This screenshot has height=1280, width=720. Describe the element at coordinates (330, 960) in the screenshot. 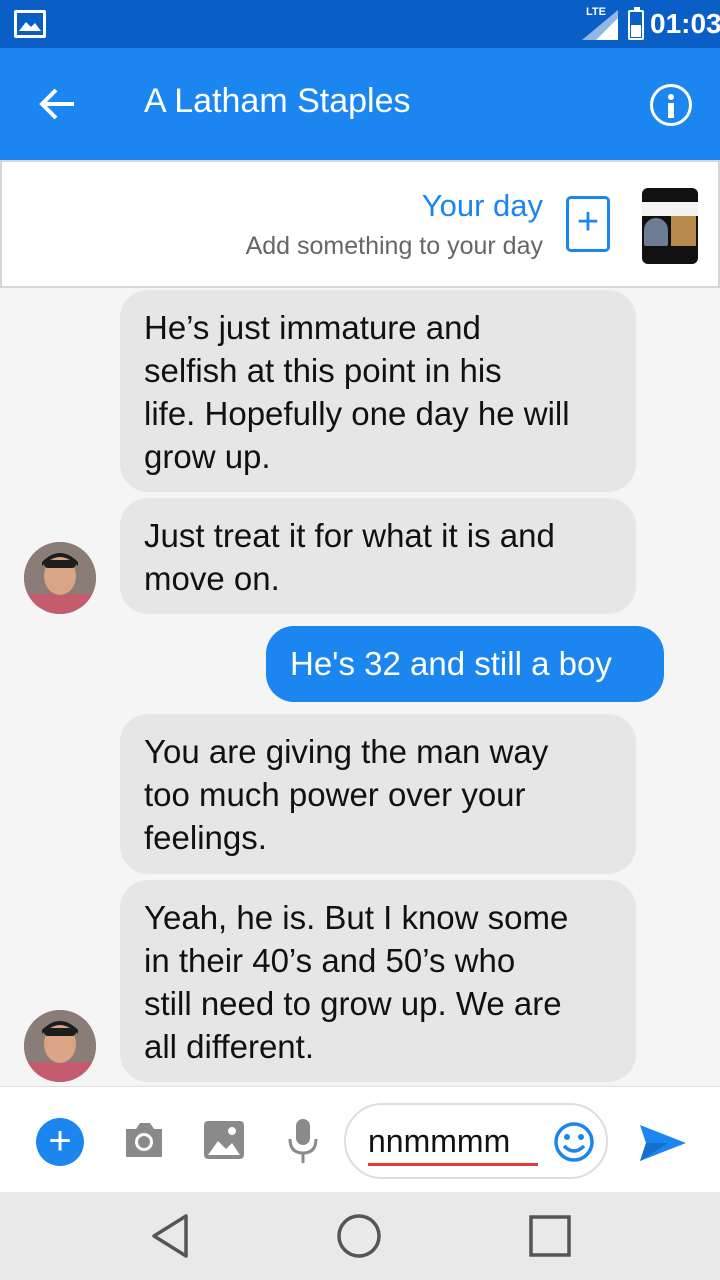

I see `message-line: in their 40’s and 50’s who` at that location.